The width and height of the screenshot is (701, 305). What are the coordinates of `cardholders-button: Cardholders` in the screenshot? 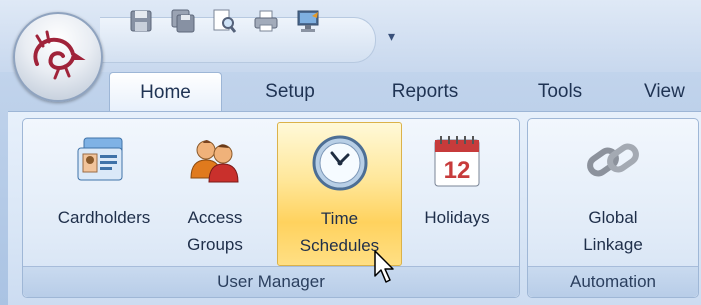 It's located at (104, 193).